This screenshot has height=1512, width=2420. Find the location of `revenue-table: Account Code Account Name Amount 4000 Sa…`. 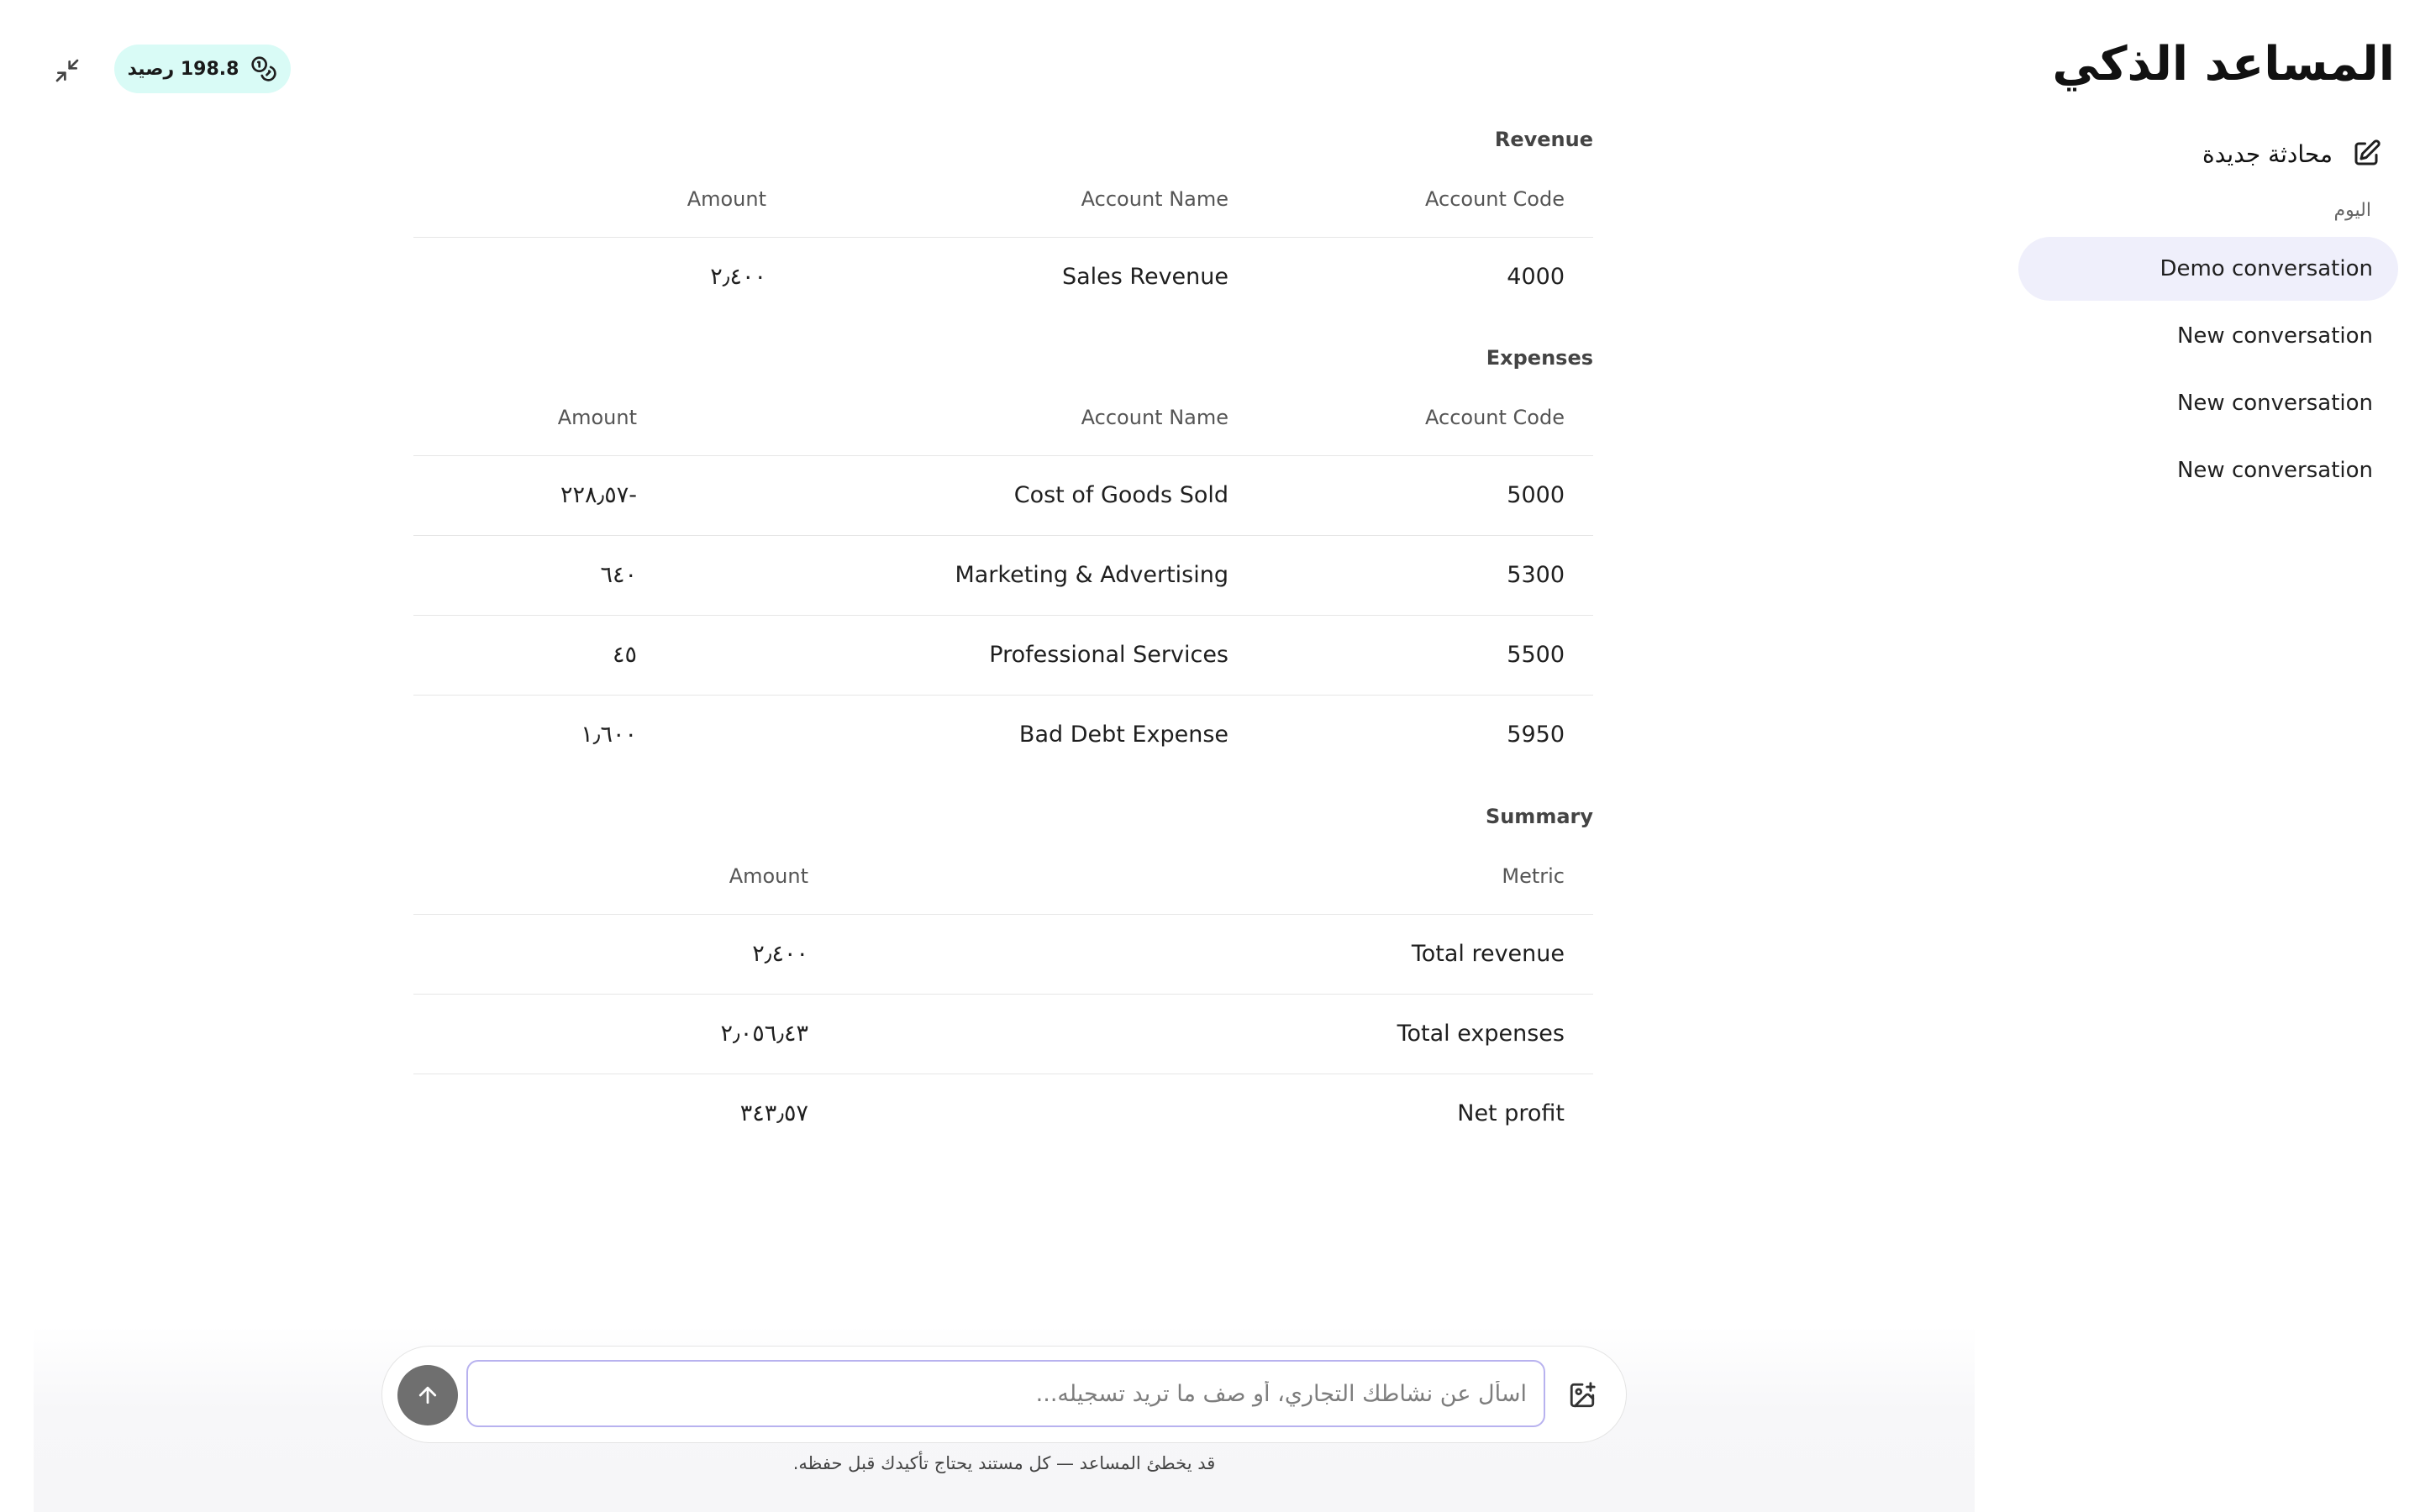

revenue-table: Account Code Account Name Amount 4000 Sa… is located at coordinates (1003, 239).